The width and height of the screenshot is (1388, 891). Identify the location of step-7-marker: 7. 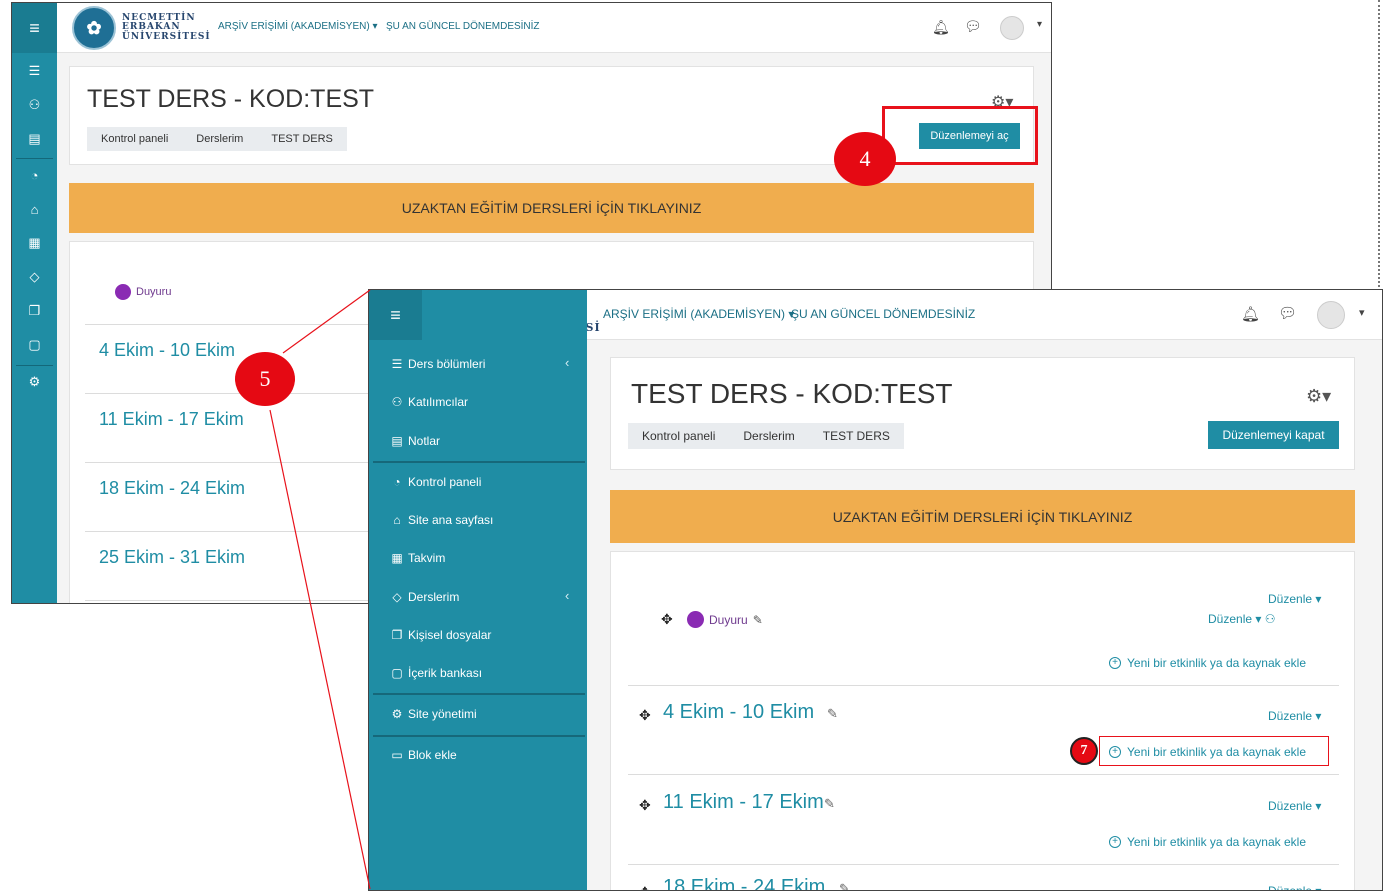
(1084, 751).